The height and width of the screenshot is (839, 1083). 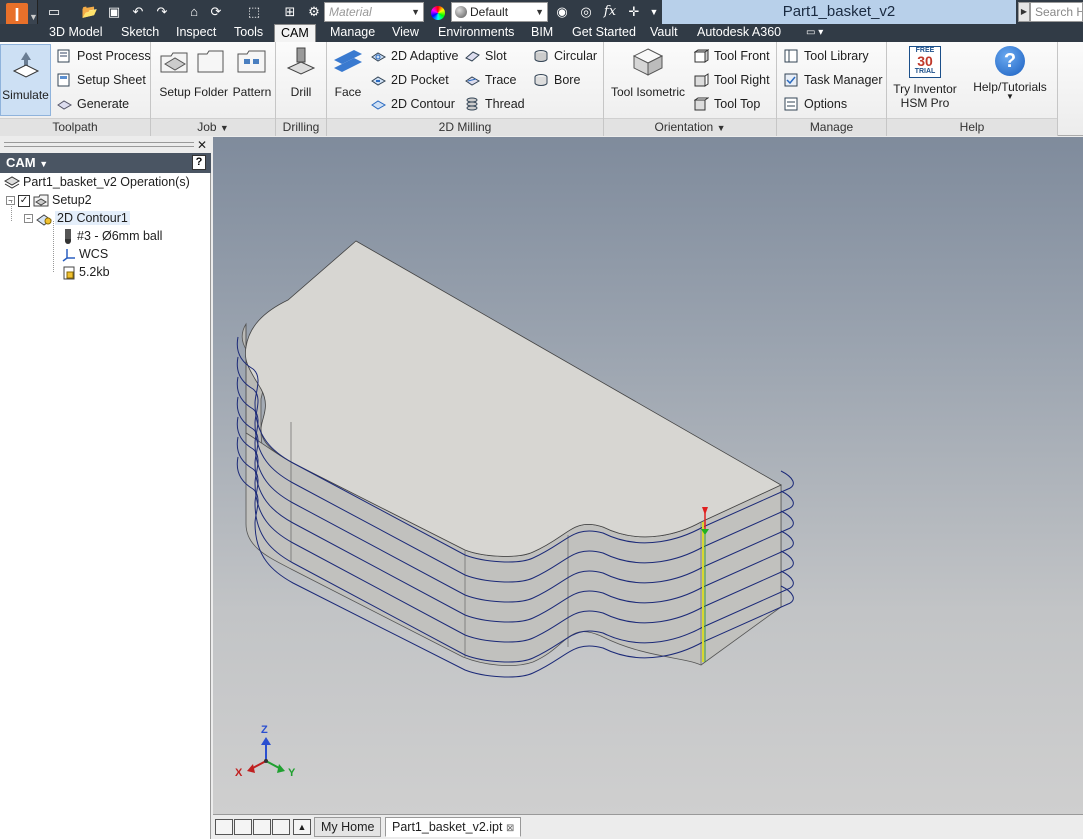 What do you see at coordinates (262, 827) in the screenshot?
I see `tile-horizontal-icon` at bounding box center [262, 827].